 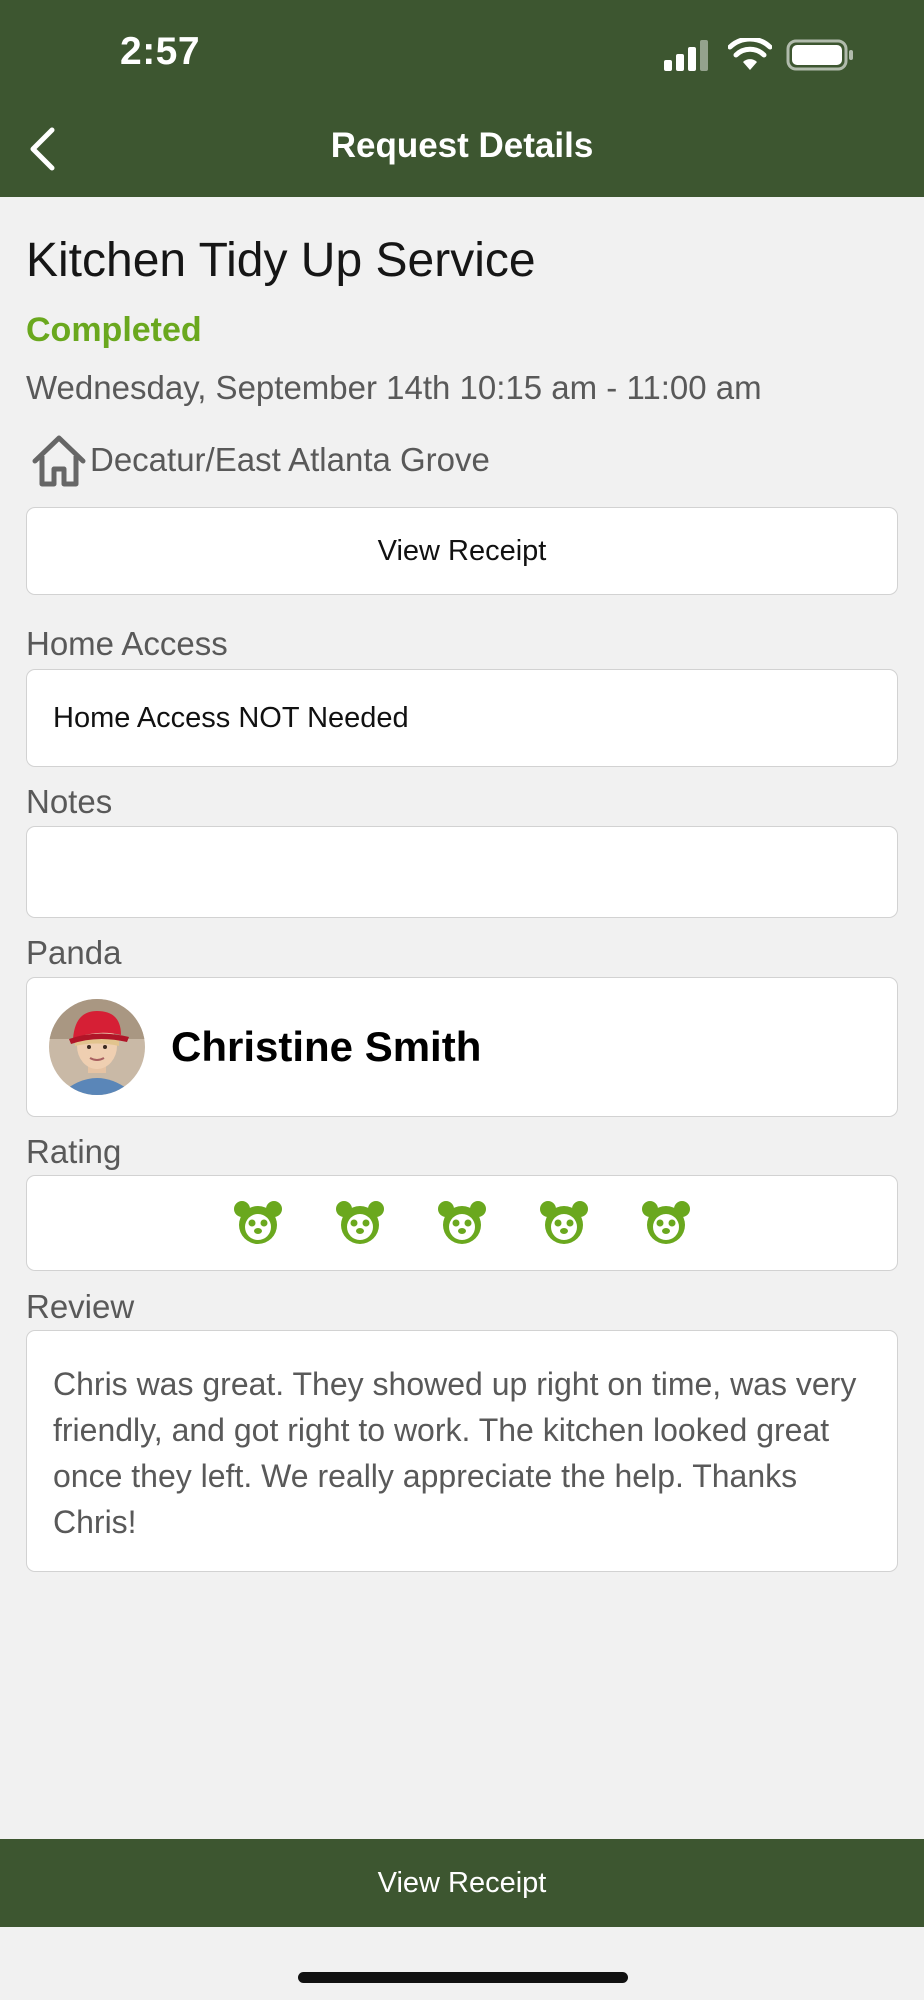 I want to click on view-receipt-label: View Receipt, so click(x=462, y=550).